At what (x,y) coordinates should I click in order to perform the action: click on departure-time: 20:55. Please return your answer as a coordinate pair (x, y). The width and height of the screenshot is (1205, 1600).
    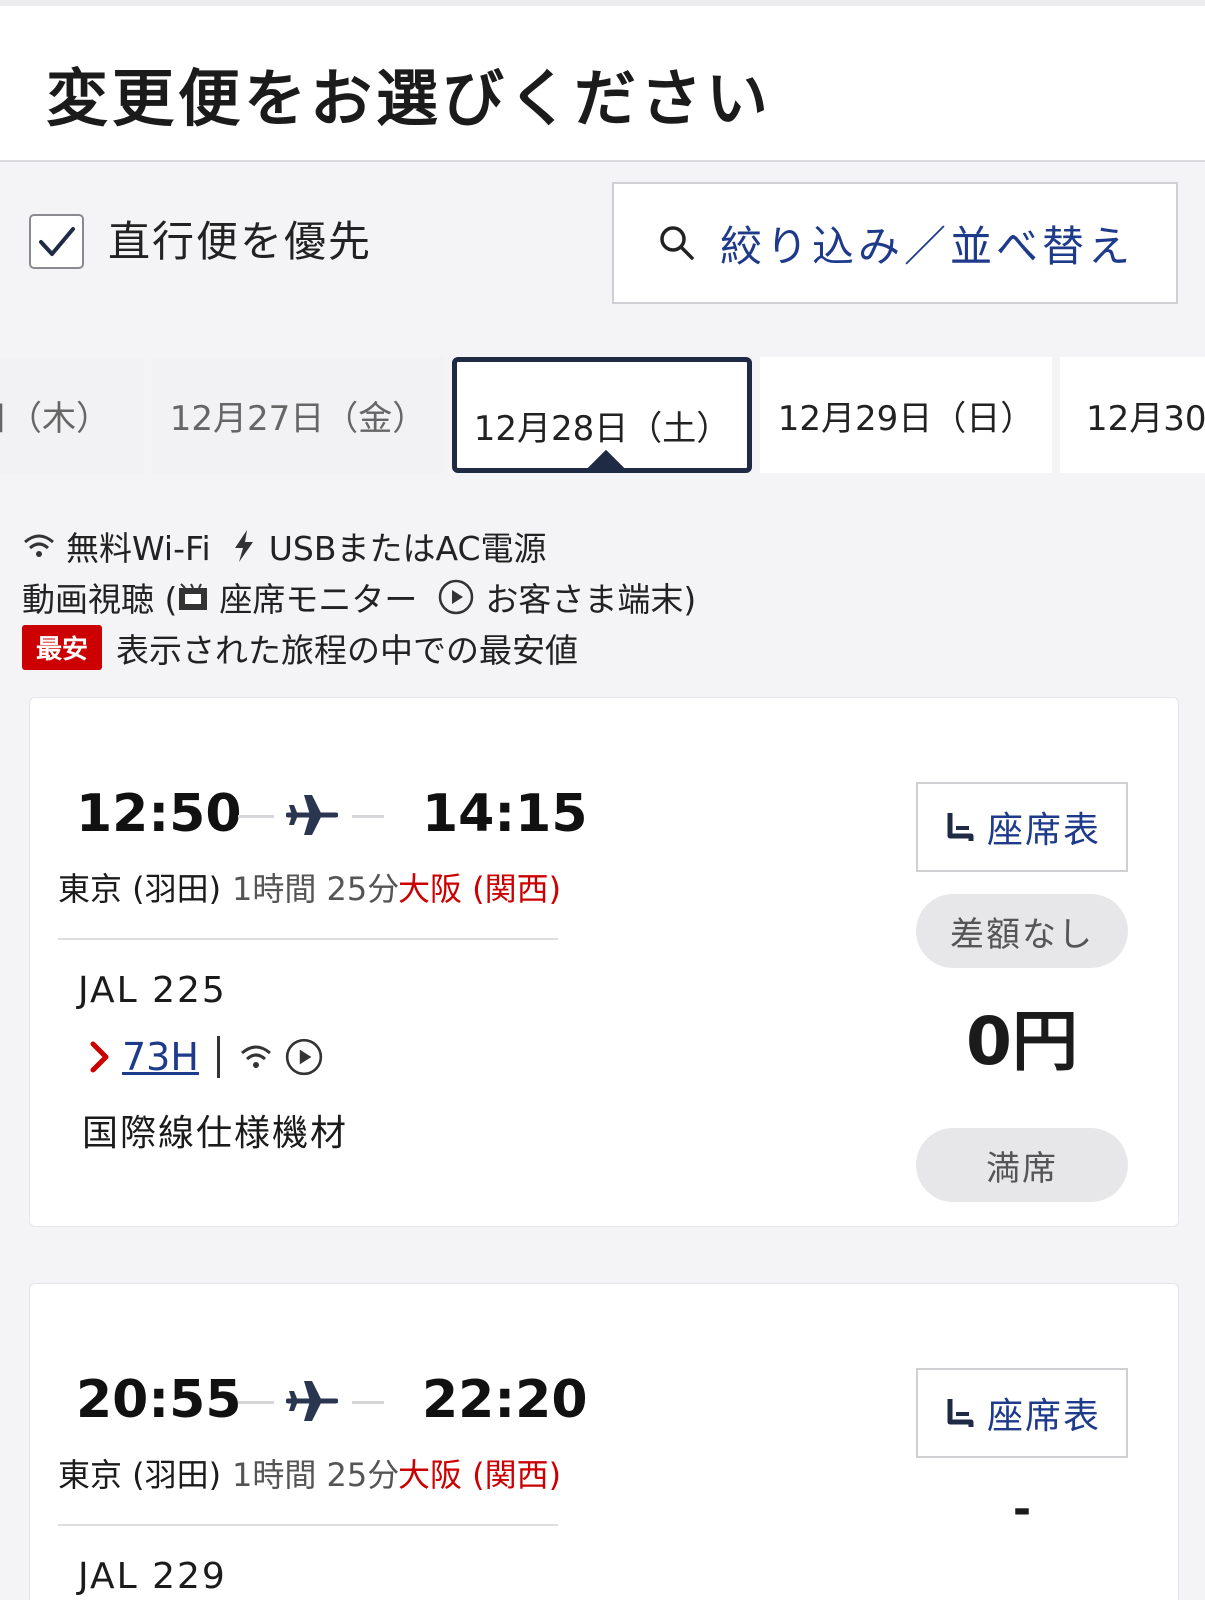
    Looking at the image, I should click on (159, 1400).